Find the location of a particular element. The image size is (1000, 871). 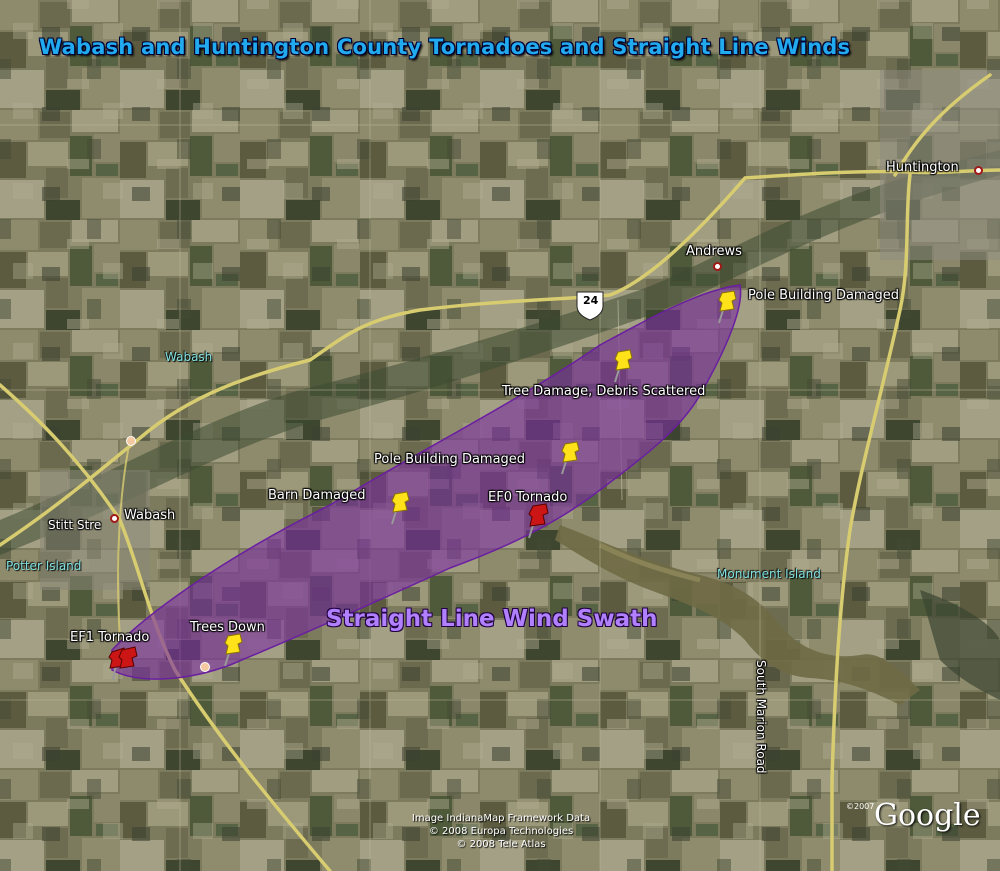

town-marker-huntington is located at coordinates (978, 170).